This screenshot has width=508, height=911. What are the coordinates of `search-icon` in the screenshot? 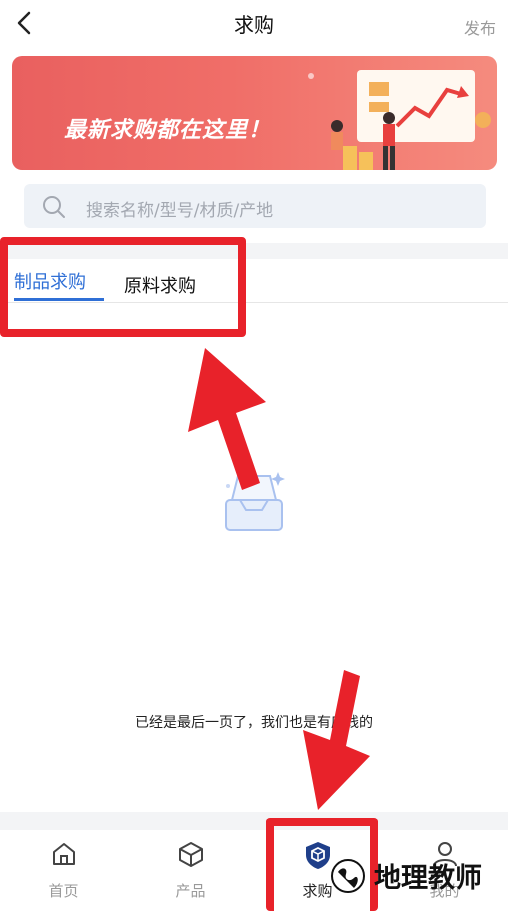 It's located at (54, 207).